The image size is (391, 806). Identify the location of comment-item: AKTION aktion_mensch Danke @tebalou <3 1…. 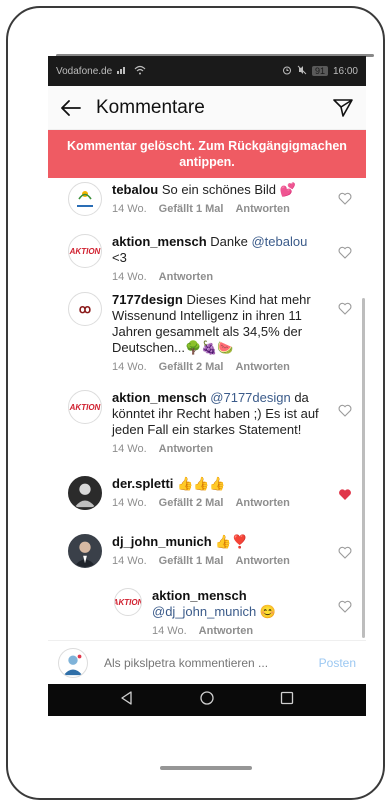
(207, 258).